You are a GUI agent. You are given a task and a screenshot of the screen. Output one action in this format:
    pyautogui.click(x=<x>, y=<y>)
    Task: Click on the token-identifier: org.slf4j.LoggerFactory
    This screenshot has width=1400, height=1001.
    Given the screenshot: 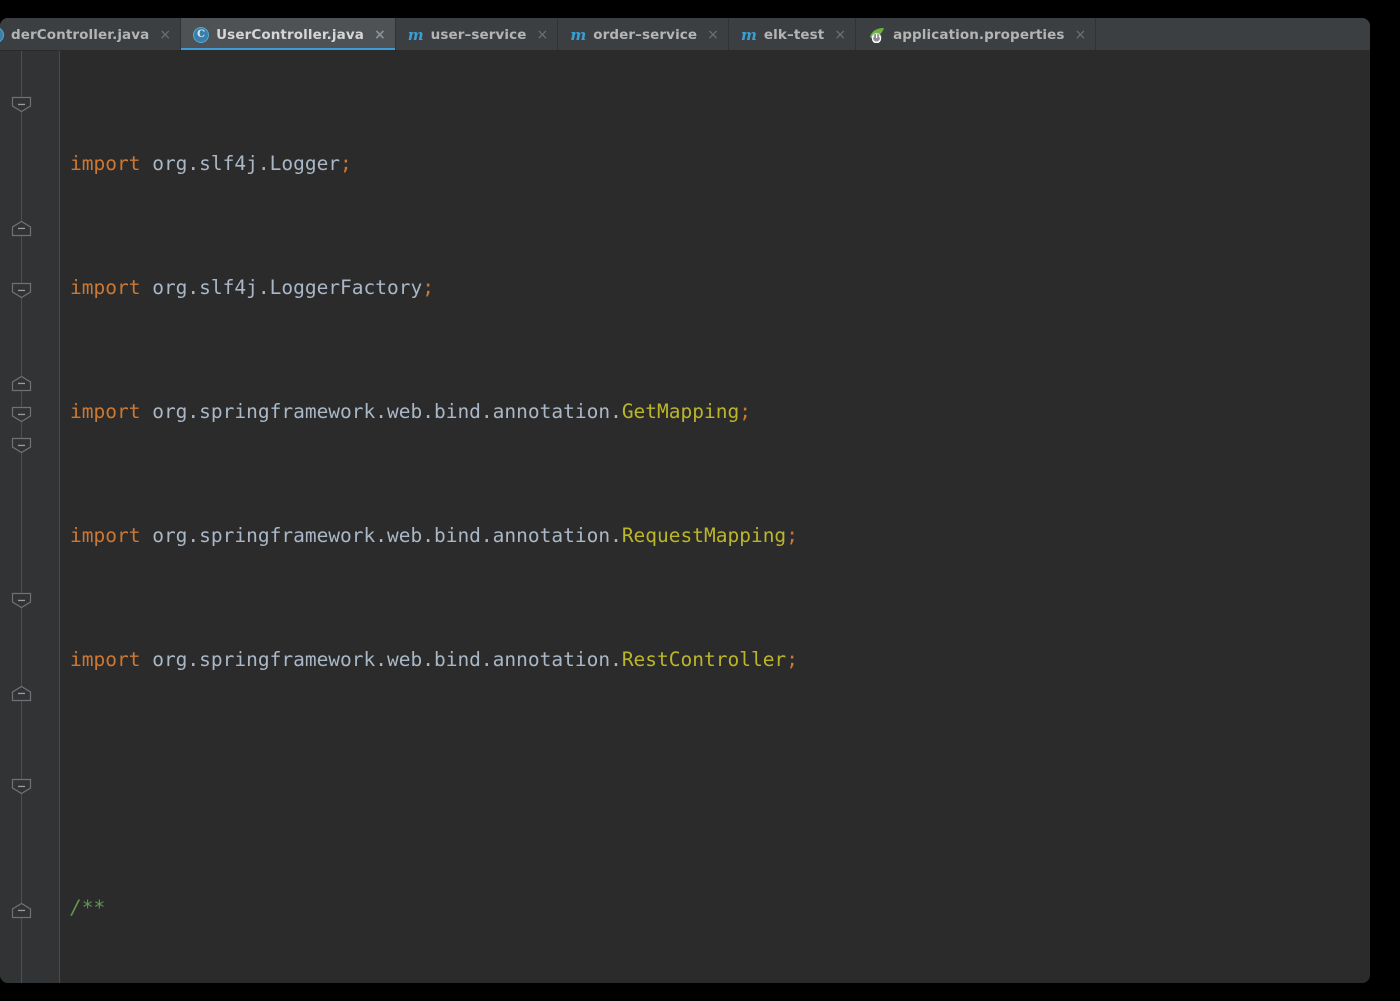 What is the action you would take?
    pyautogui.click(x=287, y=287)
    